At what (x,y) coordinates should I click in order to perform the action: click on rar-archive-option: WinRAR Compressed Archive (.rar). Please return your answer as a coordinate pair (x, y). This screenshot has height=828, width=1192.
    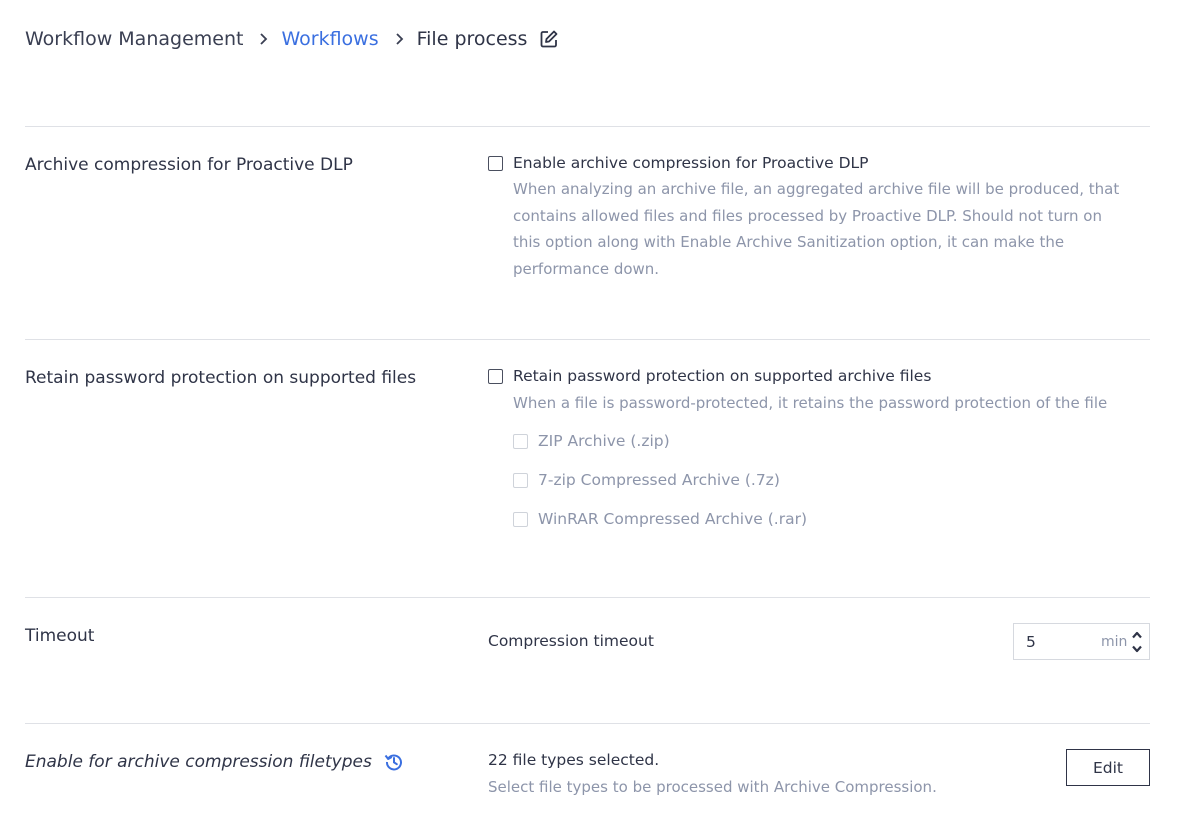
    Looking at the image, I should click on (660, 519).